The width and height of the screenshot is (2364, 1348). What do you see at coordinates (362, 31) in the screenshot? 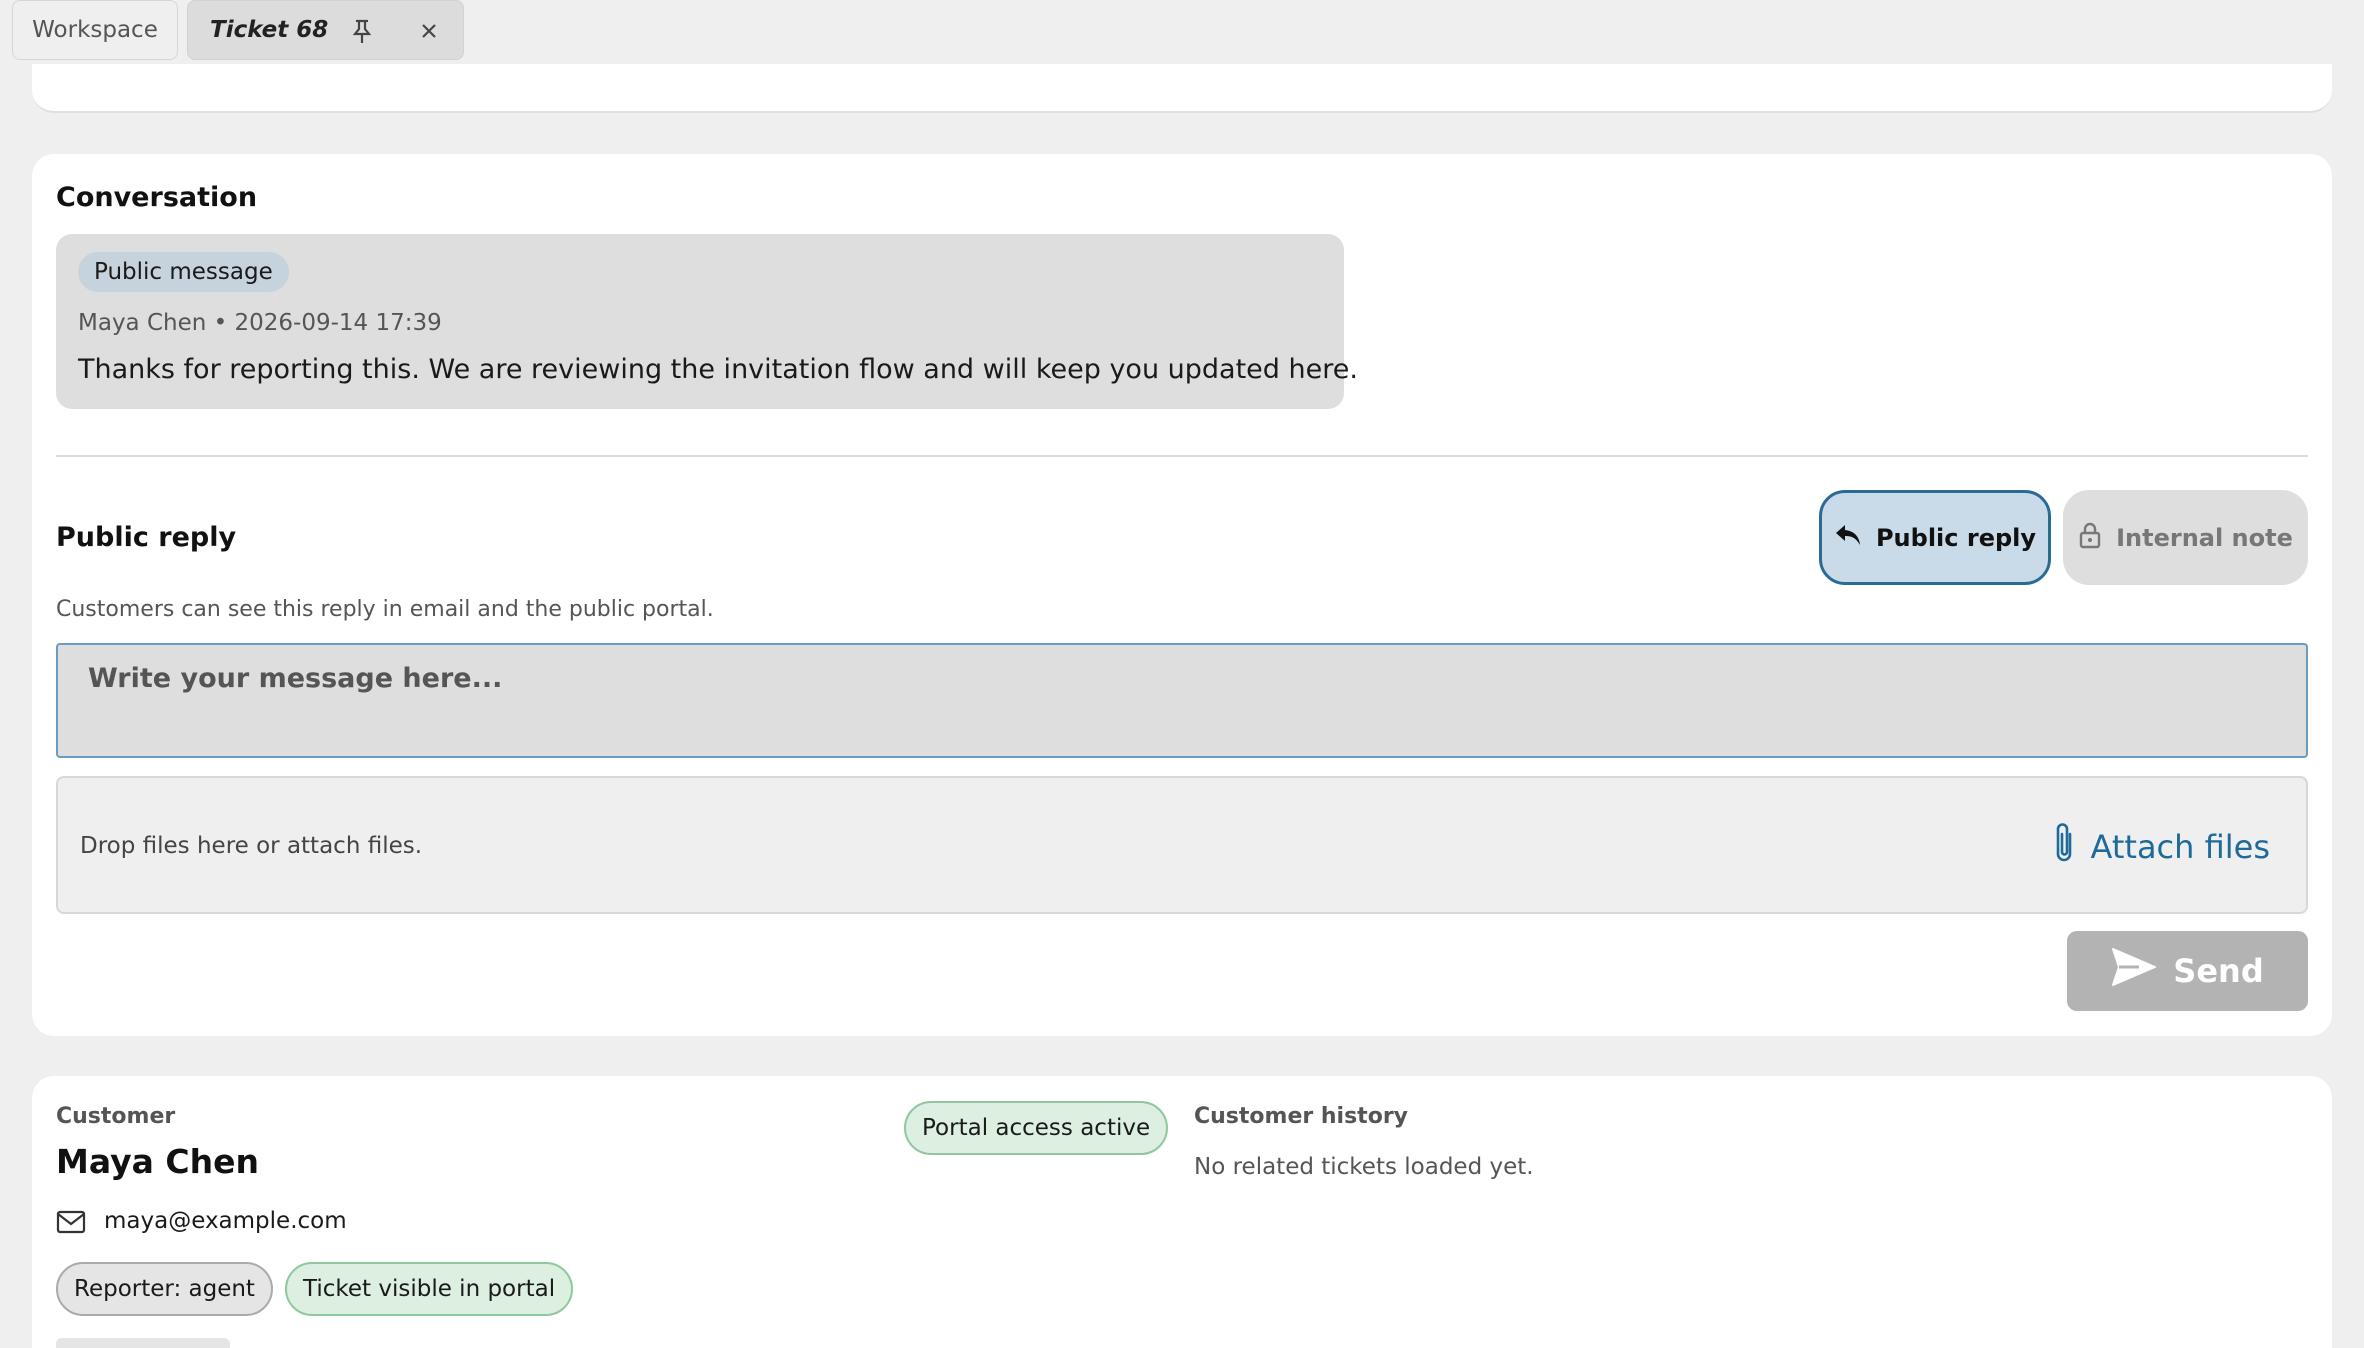
I see `pin-icon` at bounding box center [362, 31].